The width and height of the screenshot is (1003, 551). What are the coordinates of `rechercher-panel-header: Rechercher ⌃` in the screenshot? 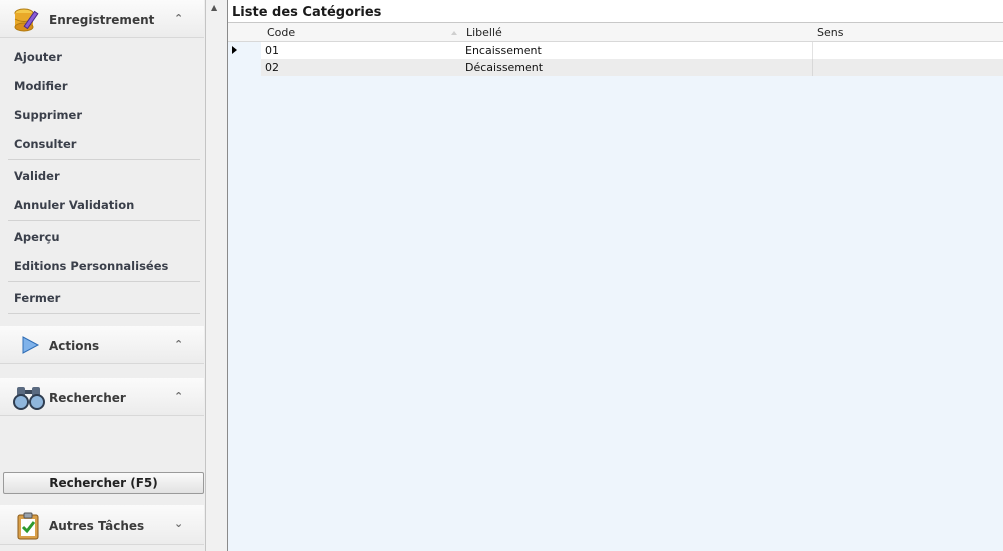 It's located at (102, 397).